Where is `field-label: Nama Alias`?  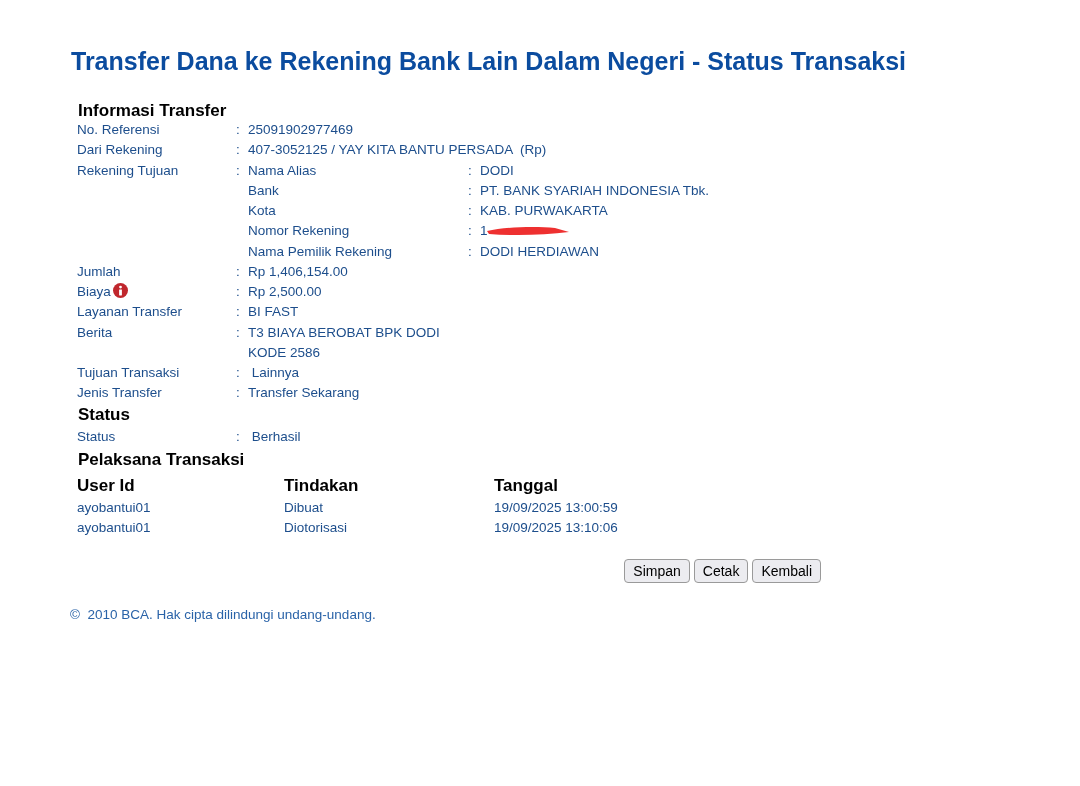
field-label: Nama Alias is located at coordinates (283, 170).